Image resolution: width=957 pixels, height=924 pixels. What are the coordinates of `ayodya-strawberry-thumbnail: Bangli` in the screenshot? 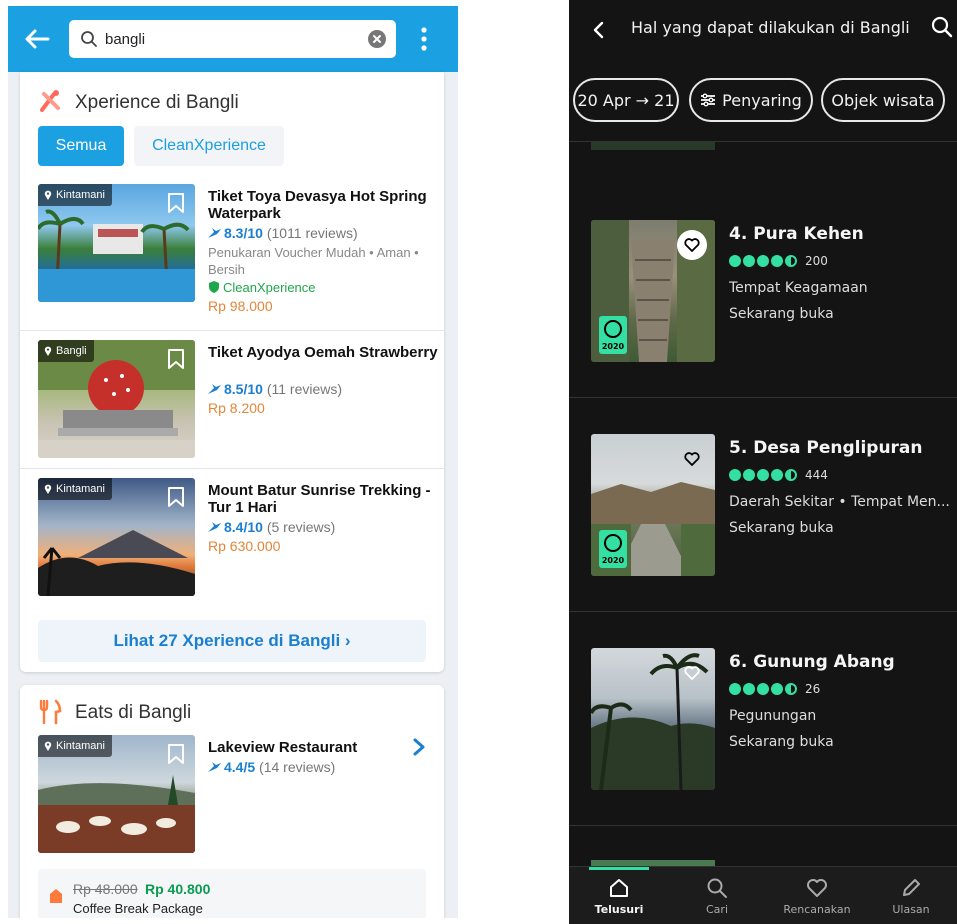 It's located at (116, 399).